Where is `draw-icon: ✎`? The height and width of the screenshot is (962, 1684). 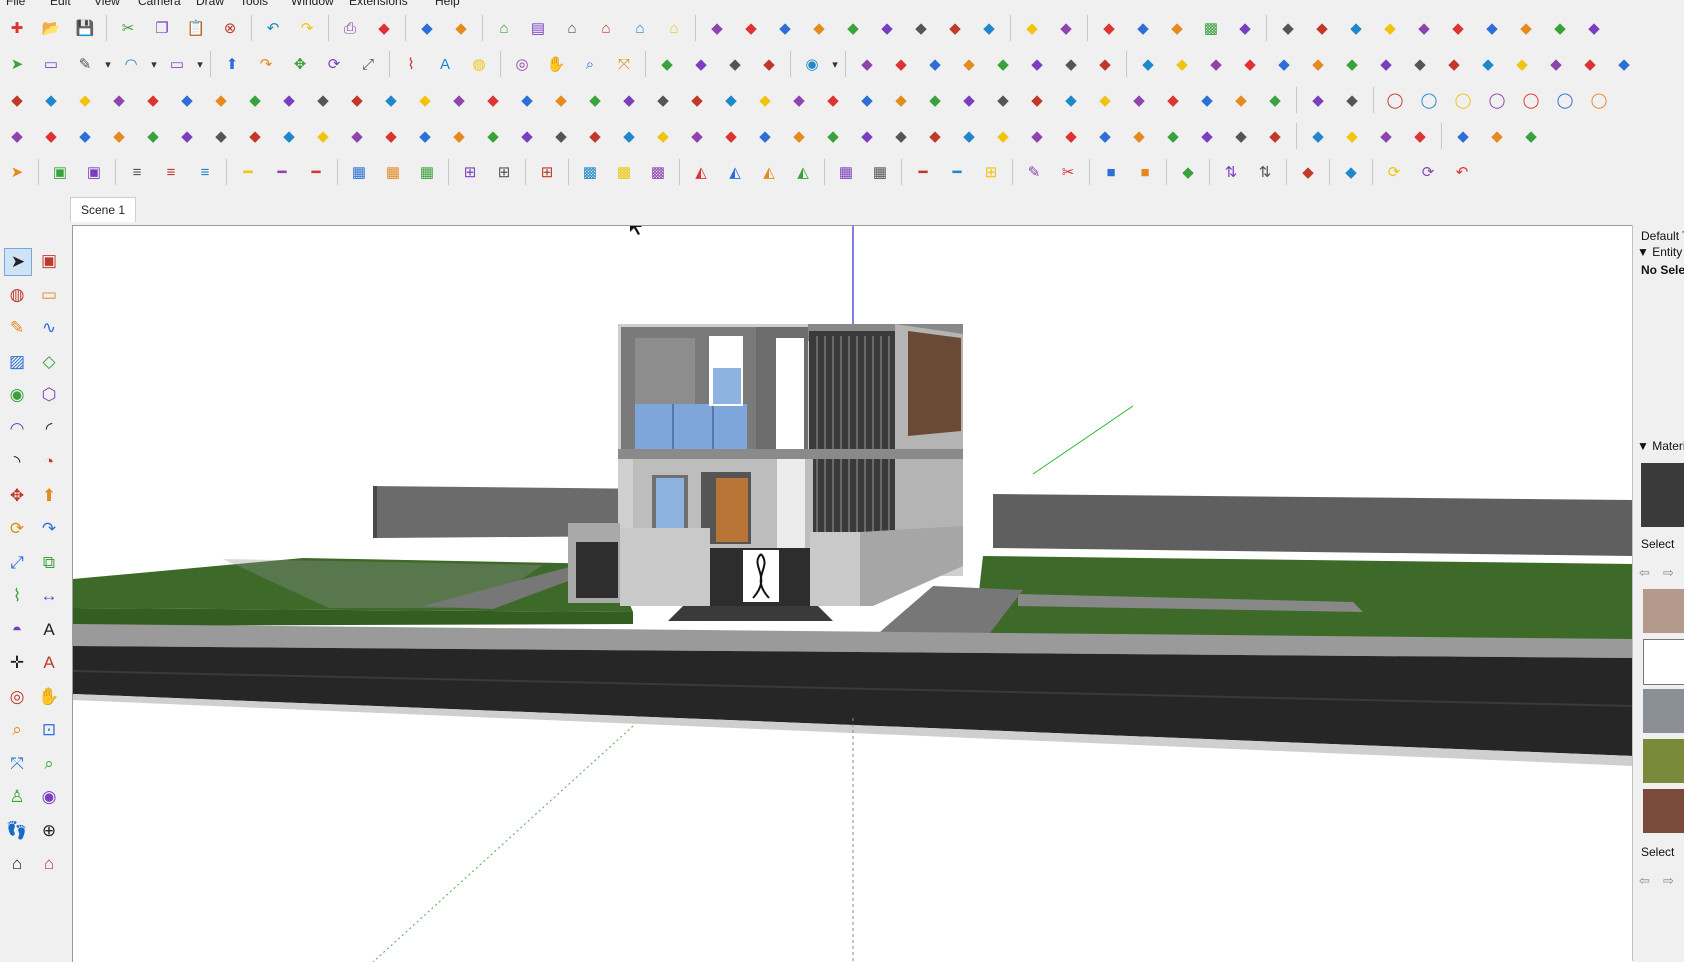
draw-icon: ✎ is located at coordinates (1034, 172).